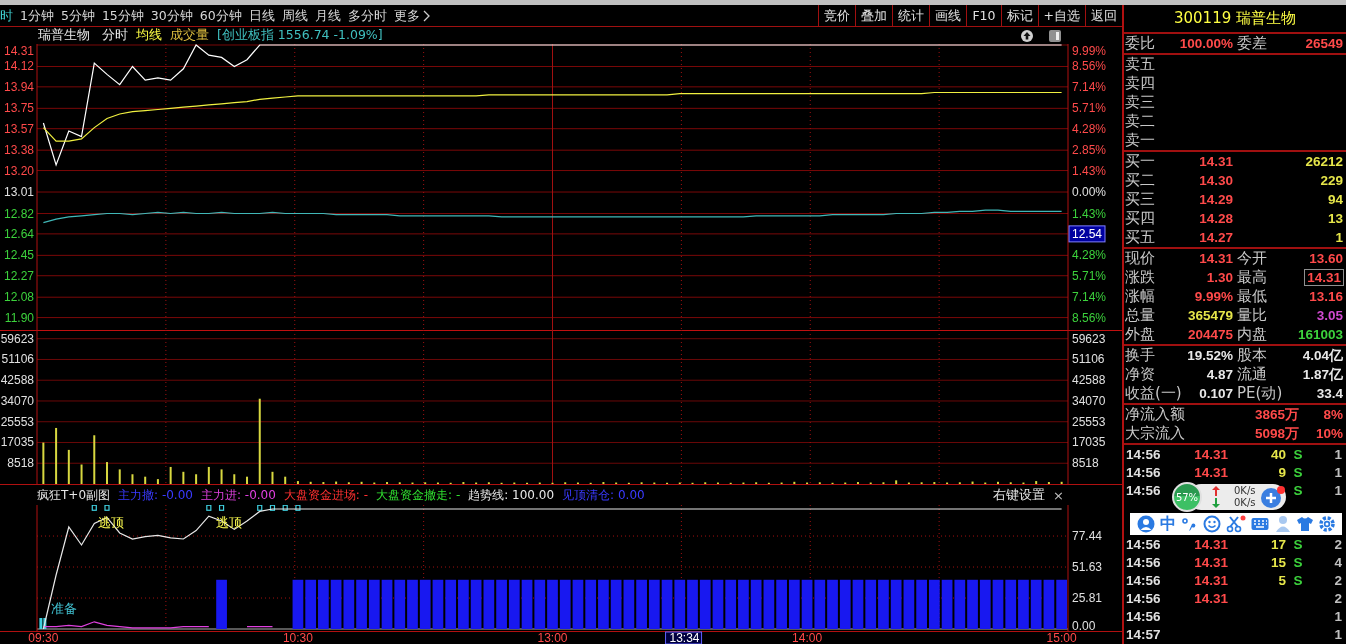 This screenshot has height=644, width=1346. Describe the element at coordinates (1216, 199) in the screenshot. I see `bid-price: 14.29` at that location.